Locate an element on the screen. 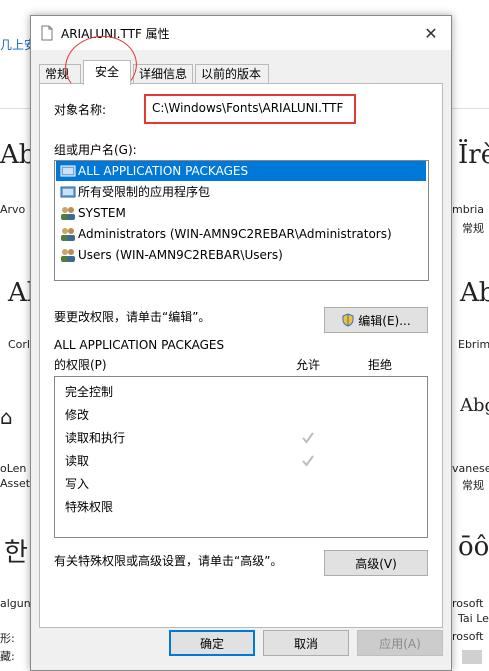 The image size is (489, 671). apply-button: 应用(A) is located at coordinates (400, 643).